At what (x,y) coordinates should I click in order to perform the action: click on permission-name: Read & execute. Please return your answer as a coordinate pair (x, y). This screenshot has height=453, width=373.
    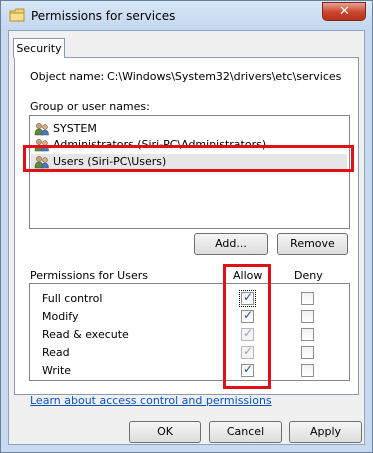
    Looking at the image, I should click on (85, 334).